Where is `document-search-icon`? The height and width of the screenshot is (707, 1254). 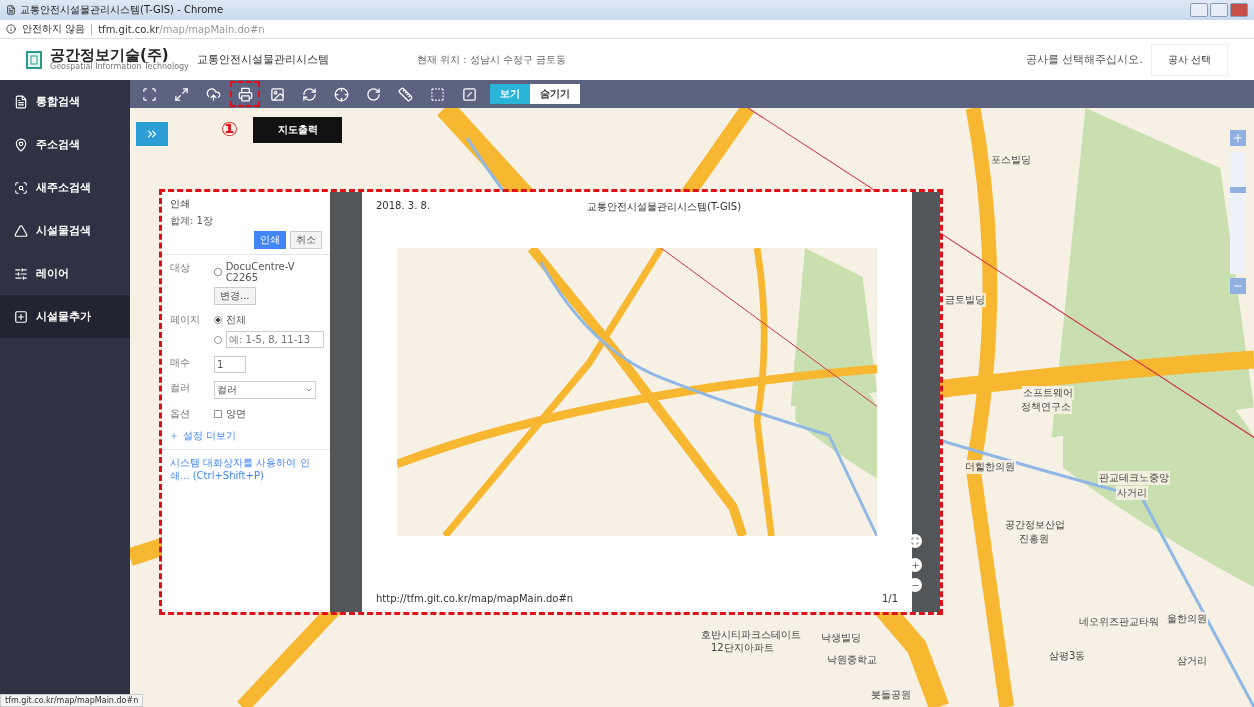 document-search-icon is located at coordinates (21, 101).